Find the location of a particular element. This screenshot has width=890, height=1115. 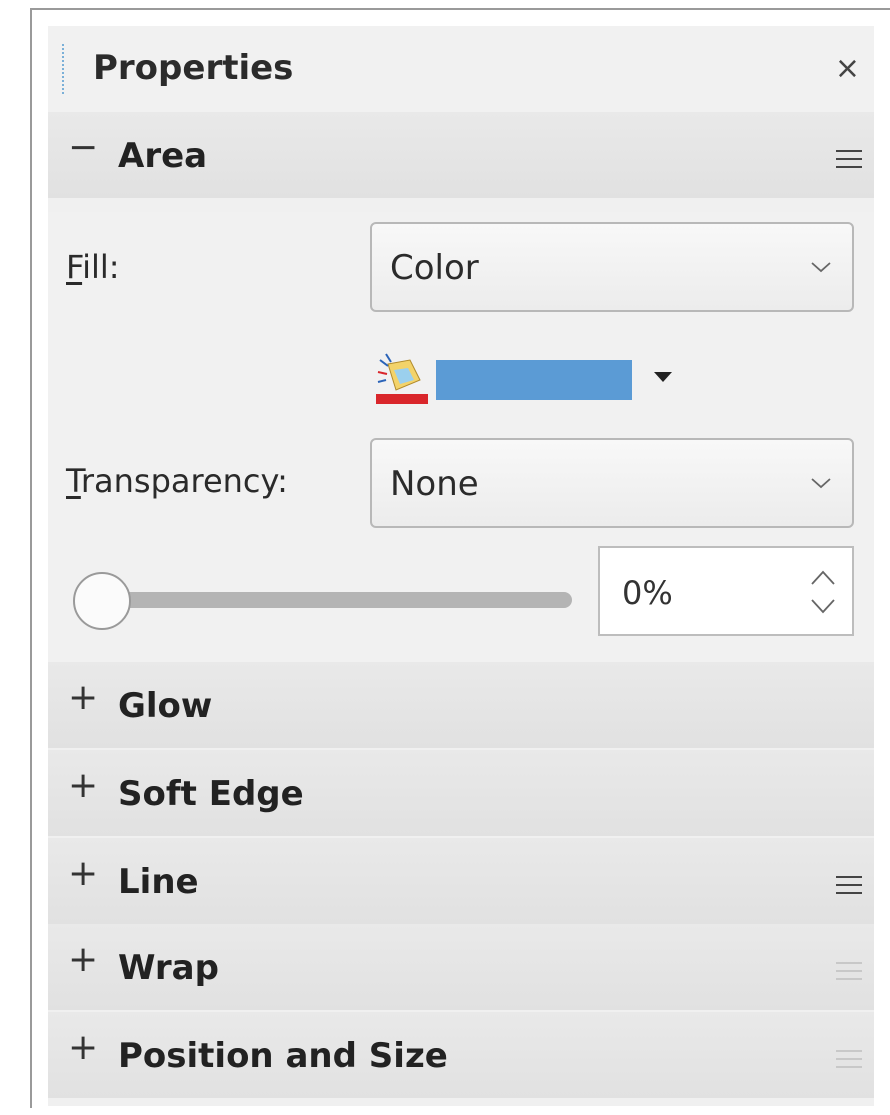

transparency-spinbox-value: 0% is located at coordinates (647, 593).